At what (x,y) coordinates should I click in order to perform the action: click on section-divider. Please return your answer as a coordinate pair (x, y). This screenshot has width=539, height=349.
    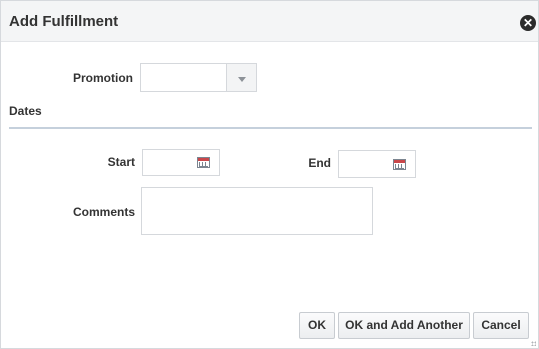
    Looking at the image, I should click on (270, 128).